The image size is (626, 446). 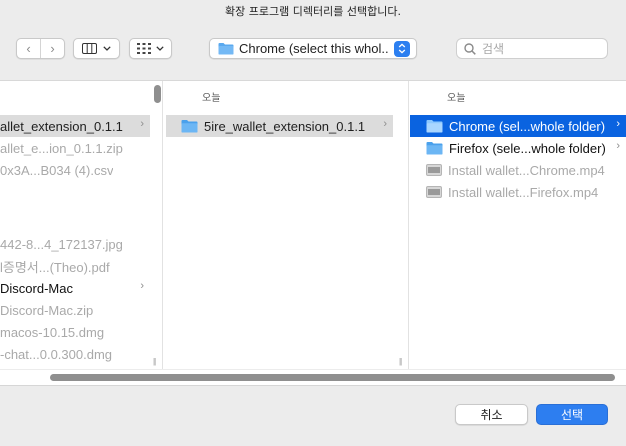 I want to click on list-item: 5ire_wallet_extension_0.1.1 ›, so click(x=279, y=126).